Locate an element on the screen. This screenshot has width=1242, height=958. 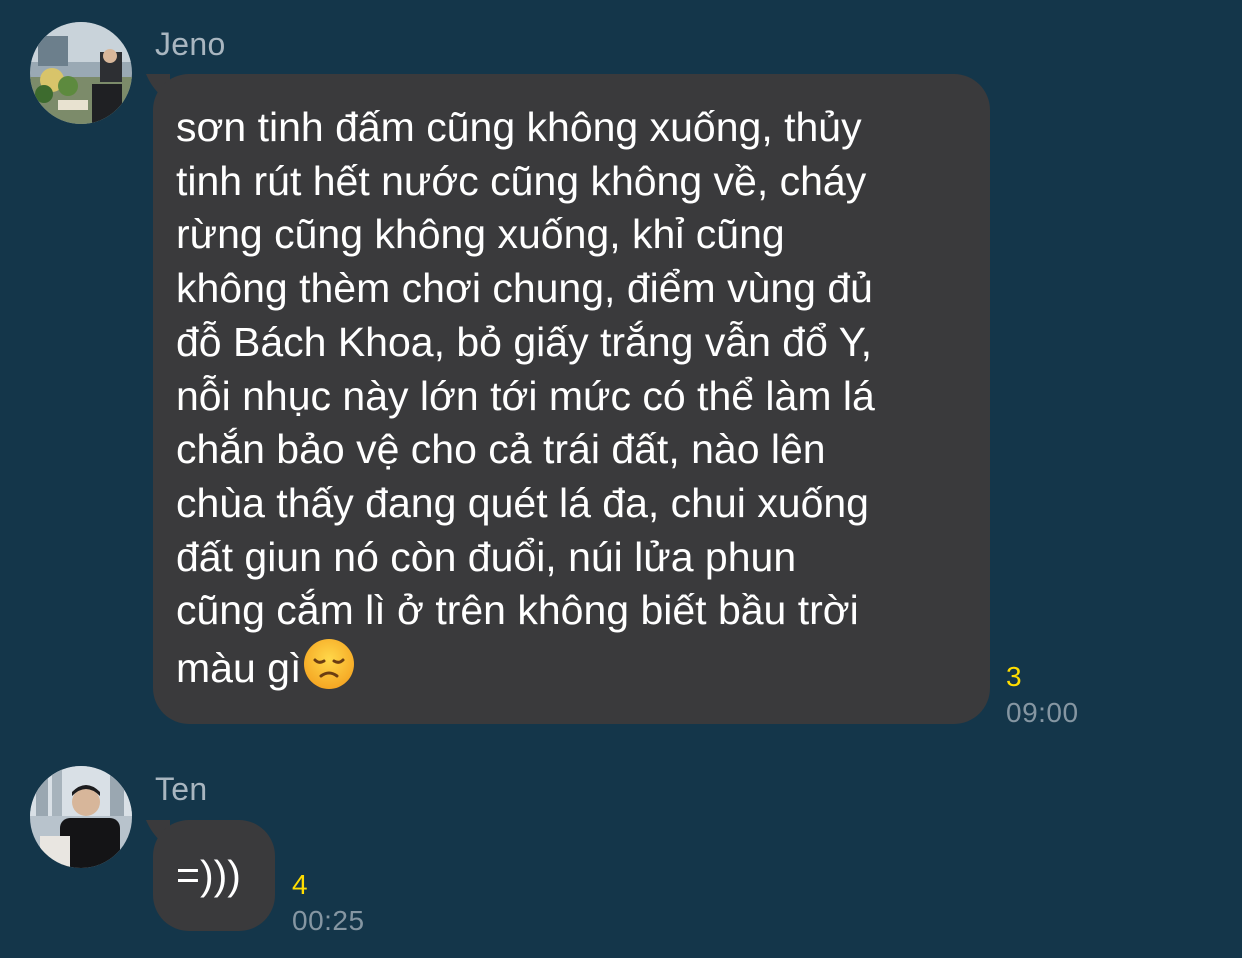
message-bubble: =))) is located at coordinates (214, 875).